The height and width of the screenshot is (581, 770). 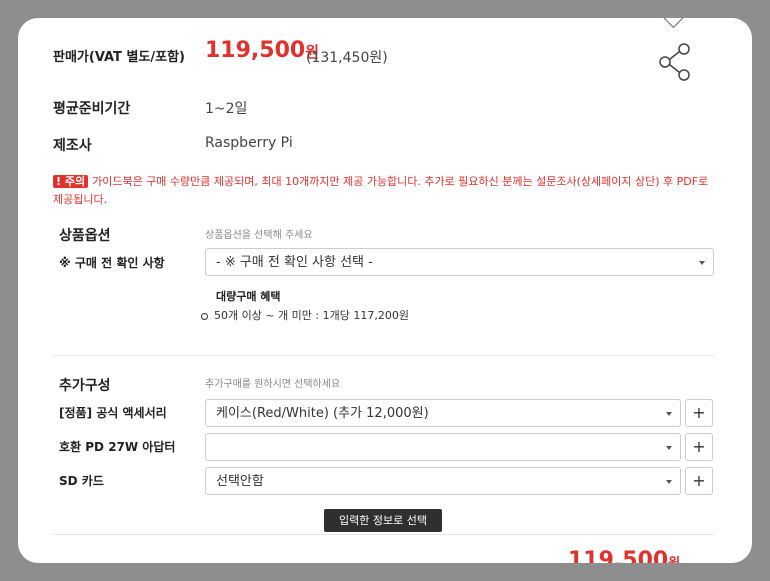 I want to click on add-sd-card-button: +, so click(x=699, y=481).